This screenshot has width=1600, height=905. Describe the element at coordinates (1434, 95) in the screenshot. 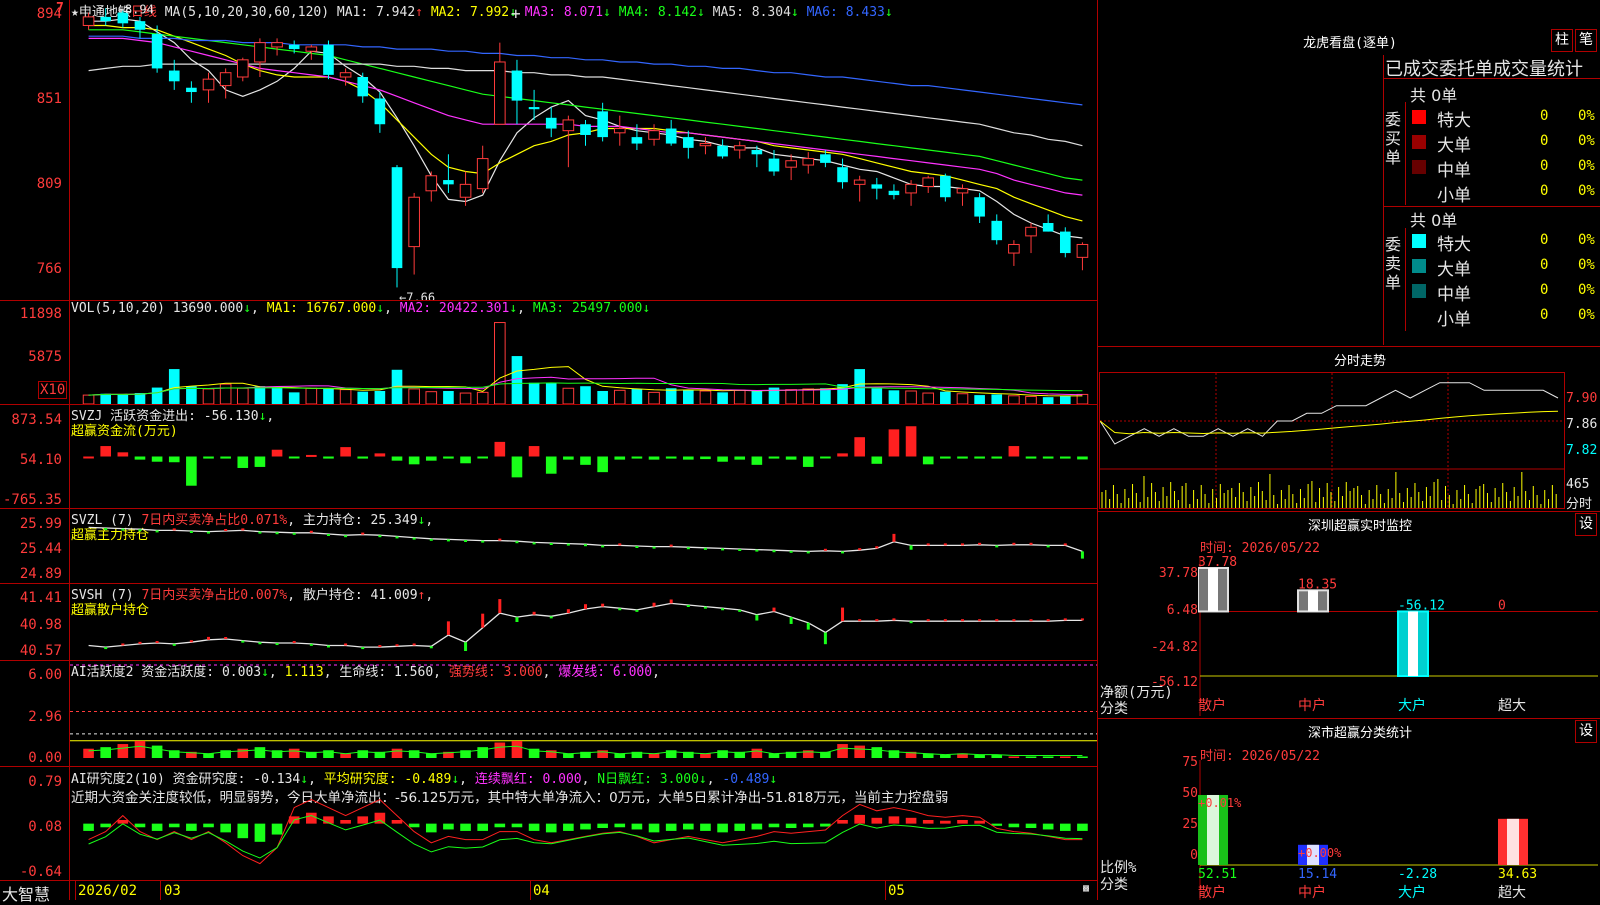

I see `buy-total: 共 0单` at that location.